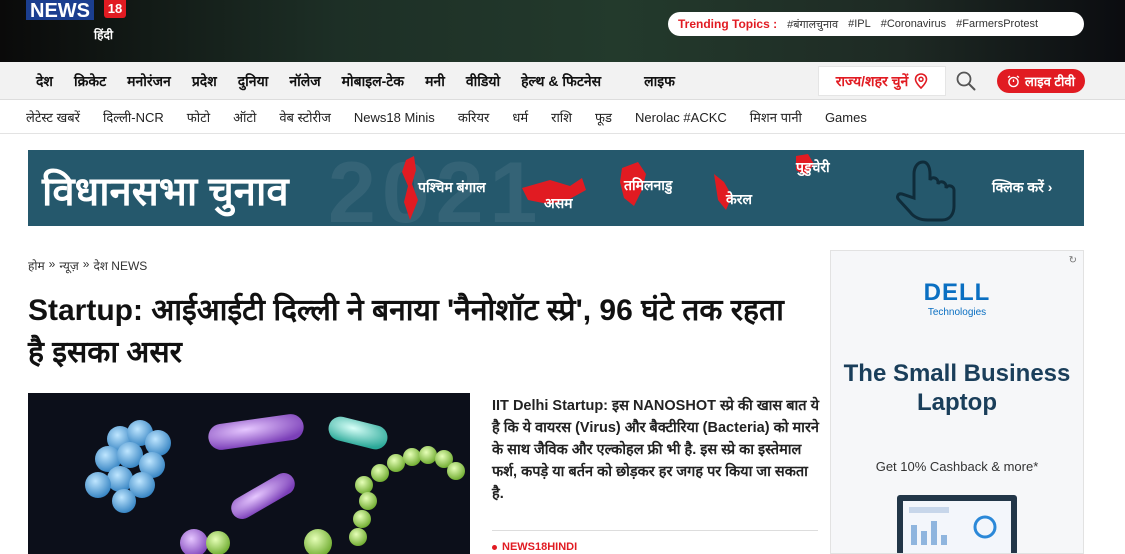  I want to click on state-label-west-bengal: पश्चिम बंगाल, so click(452, 187).